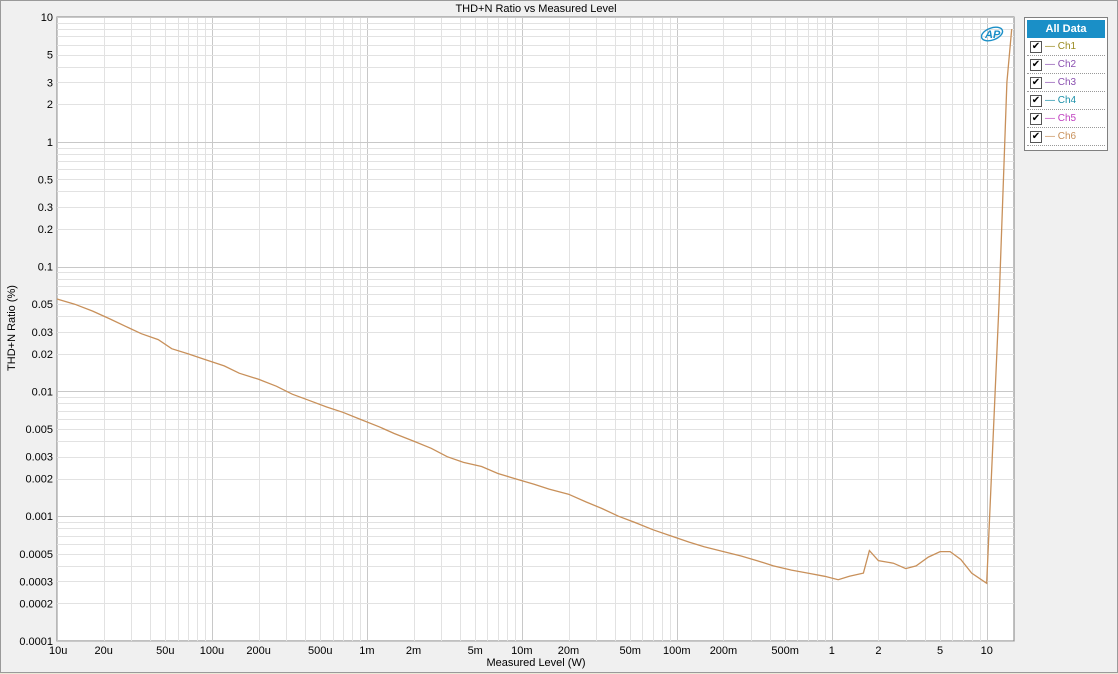  What do you see at coordinates (785, 651) in the screenshot?
I see `x-tick-label: 500m` at bounding box center [785, 651].